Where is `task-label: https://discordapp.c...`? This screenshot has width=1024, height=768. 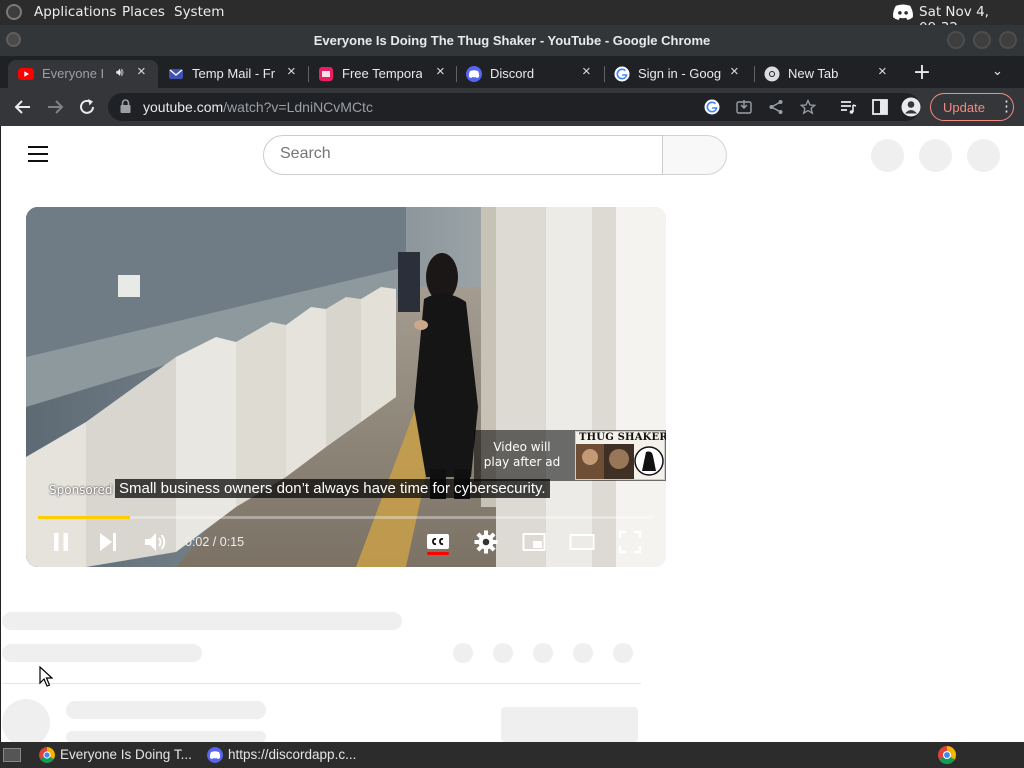
task-label: https://discordapp.c... is located at coordinates (292, 754).